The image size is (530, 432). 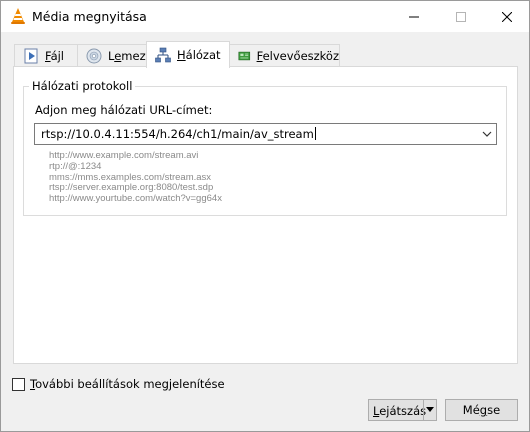 What do you see at coordinates (315, 133) in the screenshot?
I see `text-caret` at bounding box center [315, 133].